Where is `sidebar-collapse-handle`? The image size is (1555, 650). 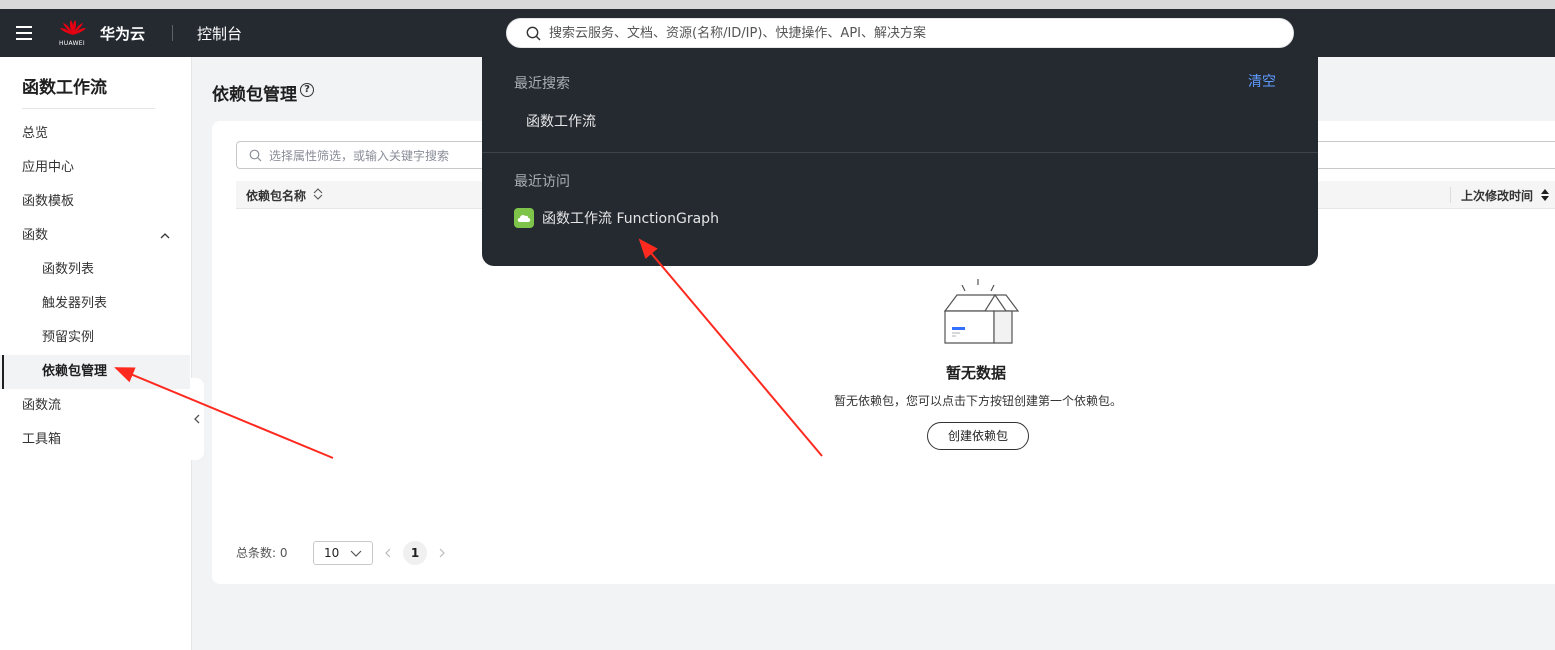
sidebar-collapse-handle is located at coordinates (197, 419).